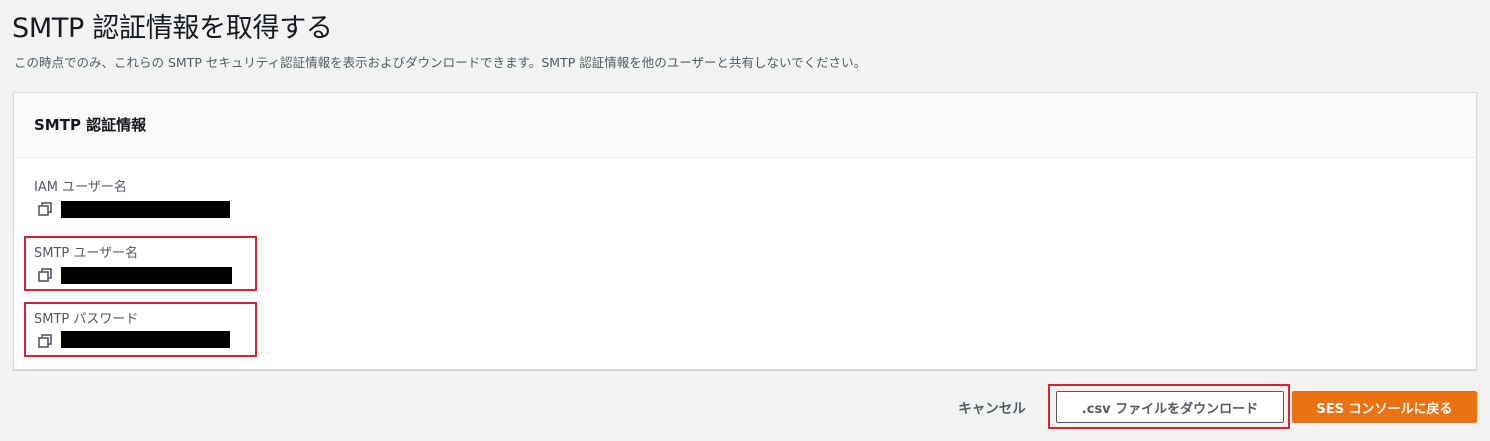 The width and height of the screenshot is (1490, 441). Describe the element at coordinates (146, 275) in the screenshot. I see `smtp-username-value-redacted` at that location.